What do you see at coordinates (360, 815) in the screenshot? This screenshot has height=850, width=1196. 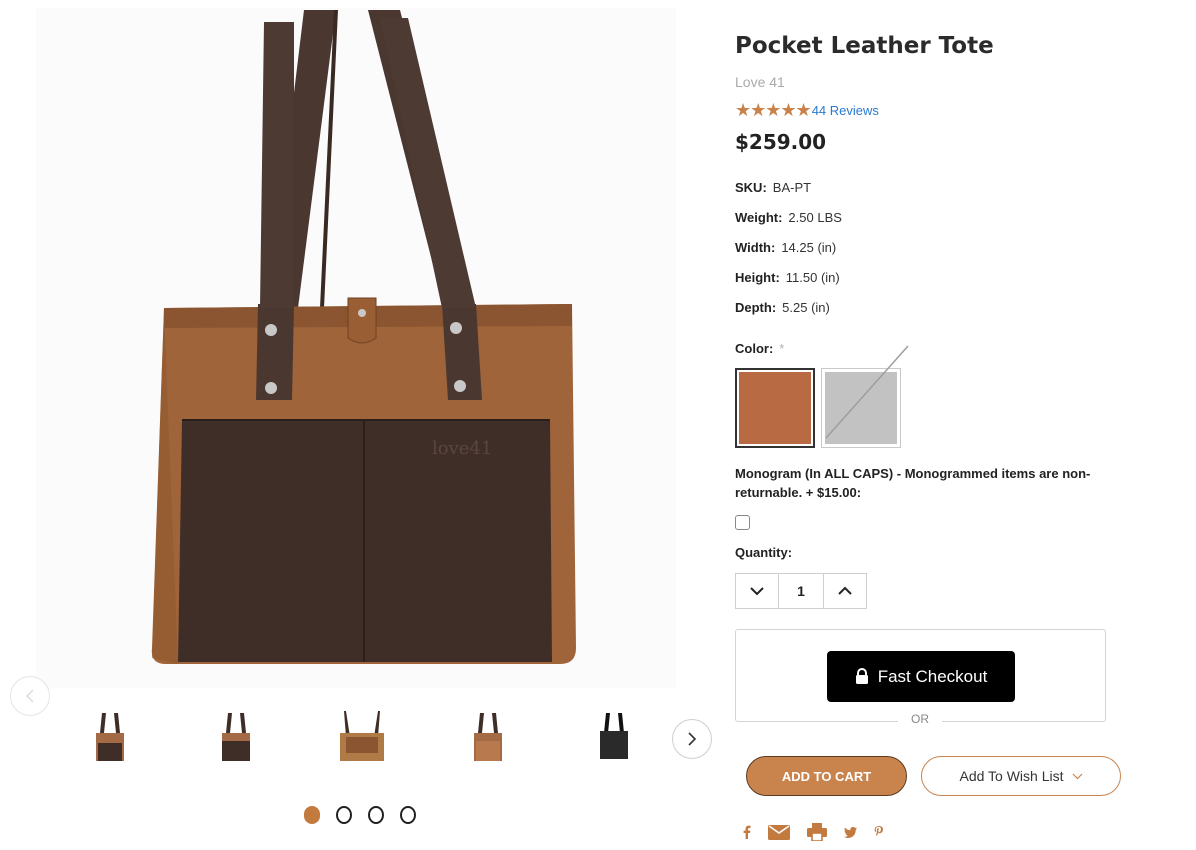 I see `gallery-pagination` at bounding box center [360, 815].